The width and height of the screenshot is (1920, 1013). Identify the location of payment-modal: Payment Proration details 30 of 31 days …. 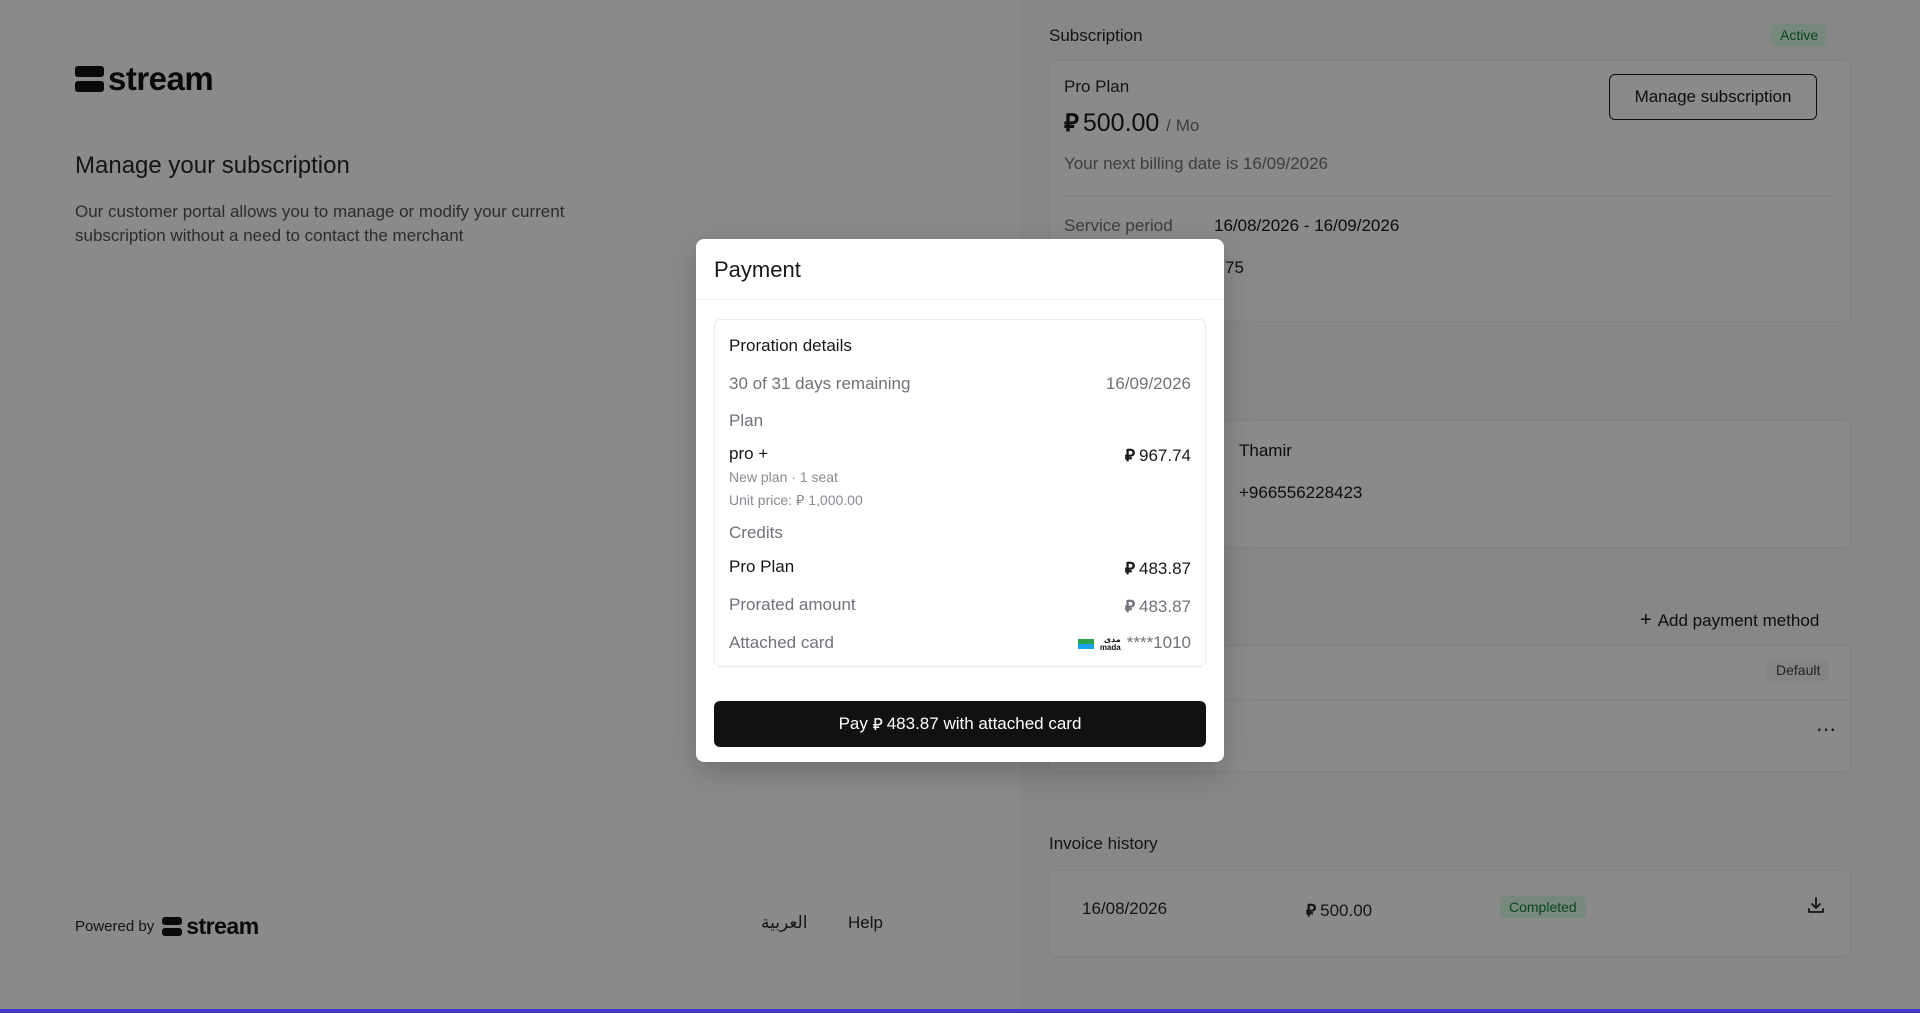
(960, 500).